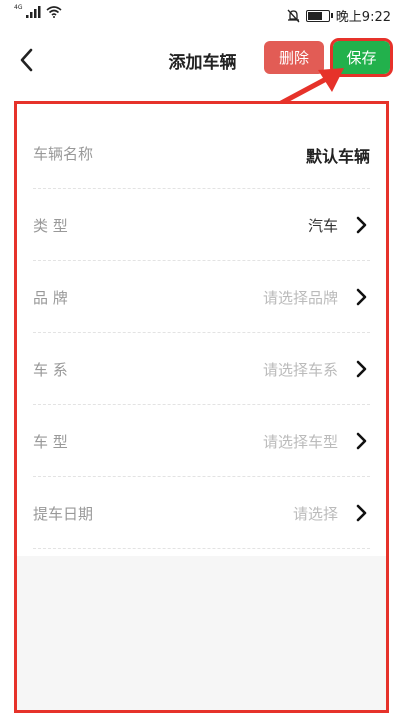 This screenshot has height=720, width=405. Describe the element at coordinates (201, 297) in the screenshot. I see `brand-row: 品 牌 请选择品牌` at that location.